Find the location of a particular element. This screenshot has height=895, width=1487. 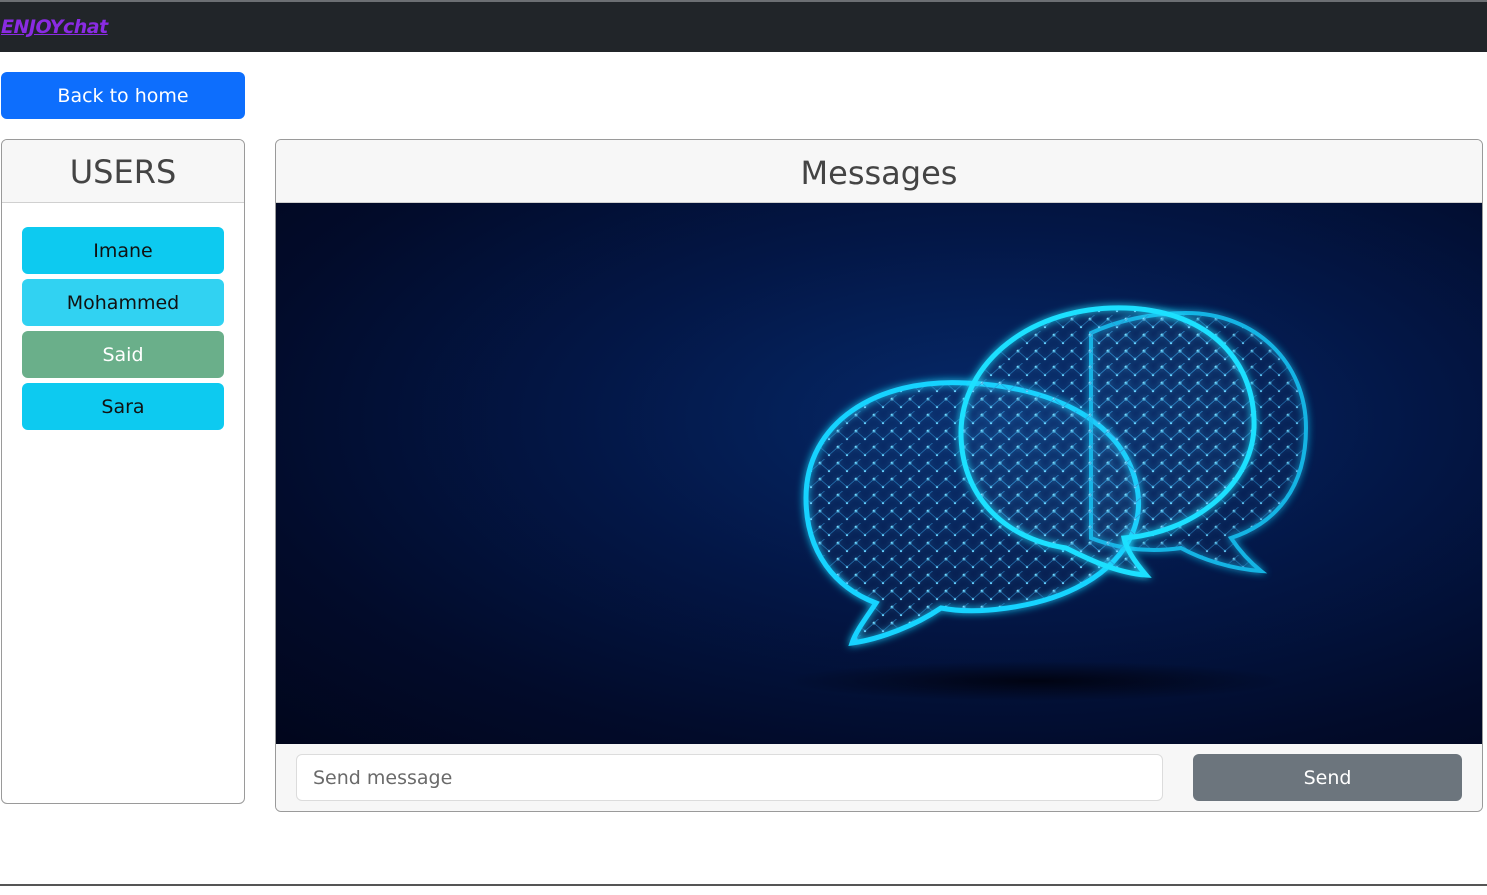

back-to-home-button: Back to home is located at coordinates (123, 95).